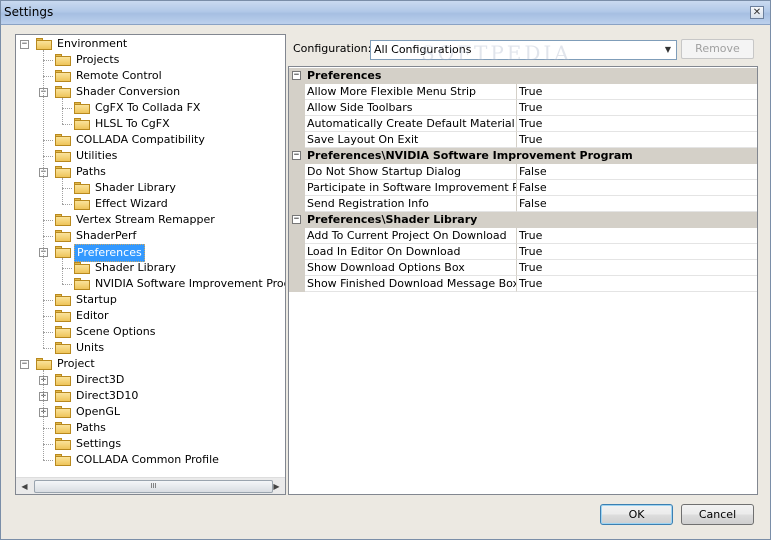 This screenshot has width=771, height=540. What do you see at coordinates (150, 108) in the screenshot?
I see `tree-item: CgFX To Collada FX` at bounding box center [150, 108].